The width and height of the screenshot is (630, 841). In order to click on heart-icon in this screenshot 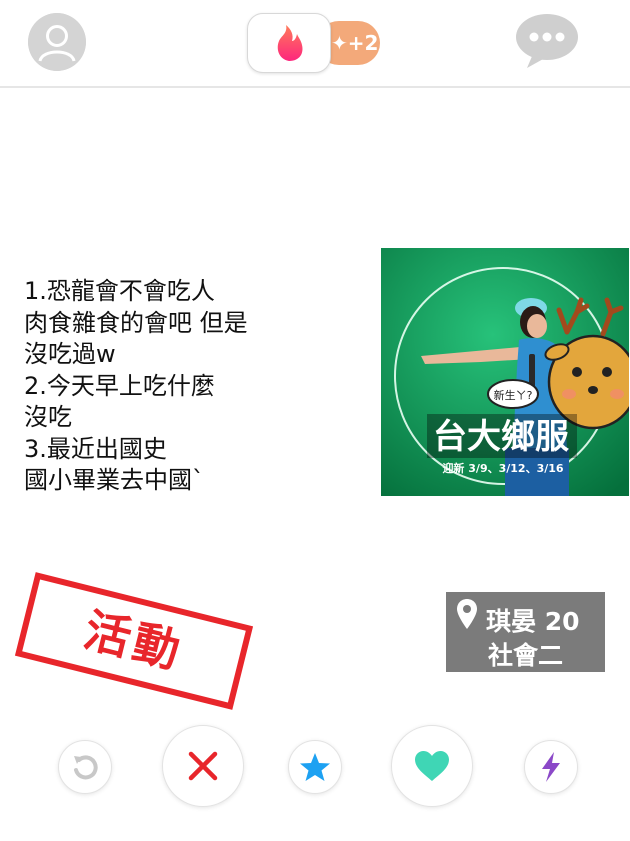, I will do `click(432, 766)`.